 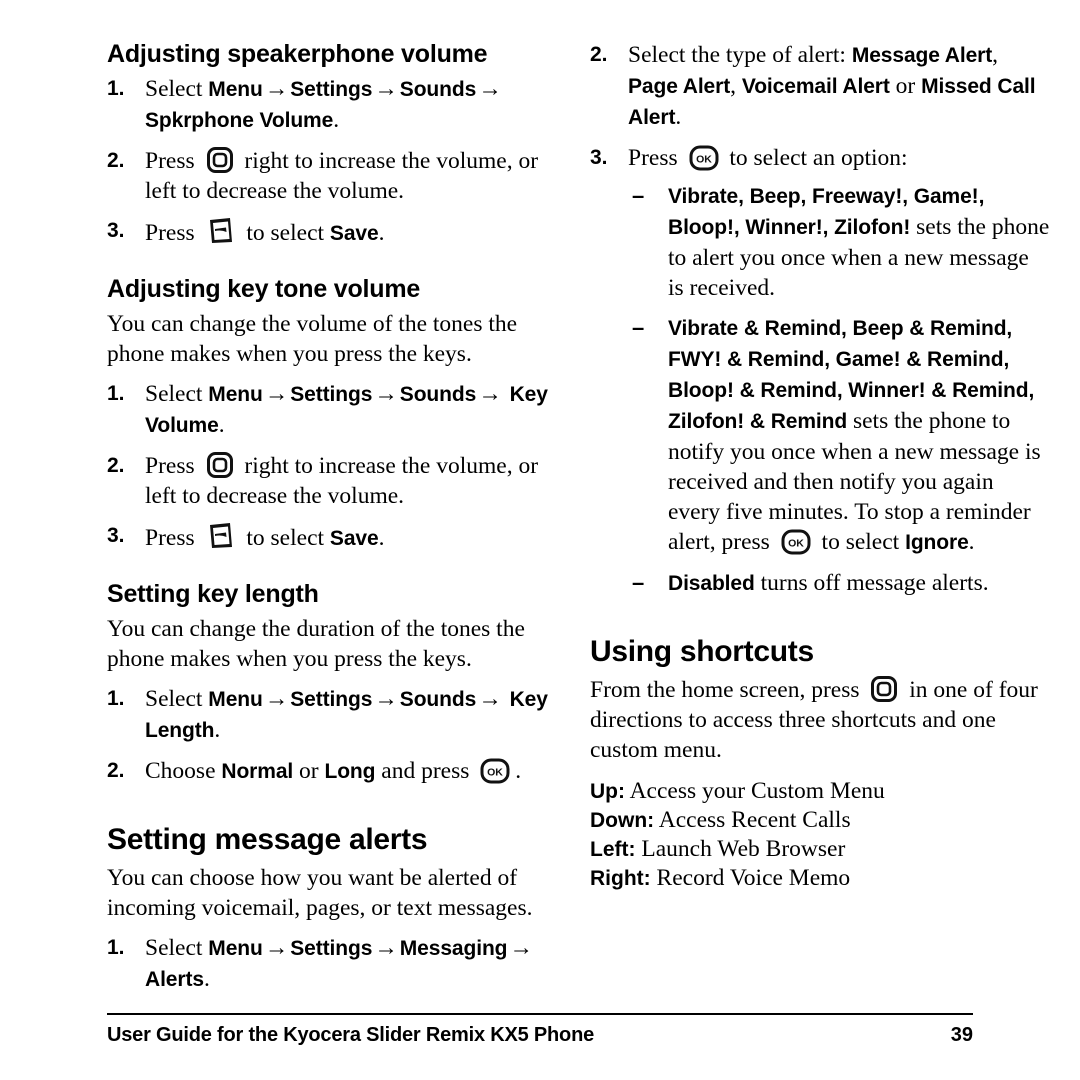 I want to click on menu-path-messaging: Messaging, so click(x=453, y=948).